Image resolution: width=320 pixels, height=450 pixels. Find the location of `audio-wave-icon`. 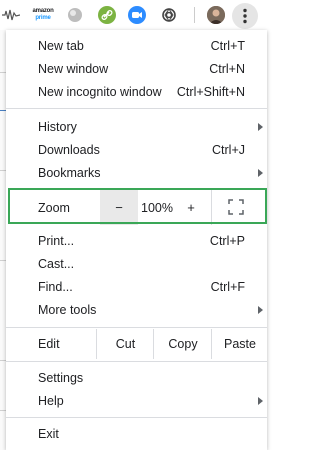

audio-wave-icon is located at coordinates (11, 15).